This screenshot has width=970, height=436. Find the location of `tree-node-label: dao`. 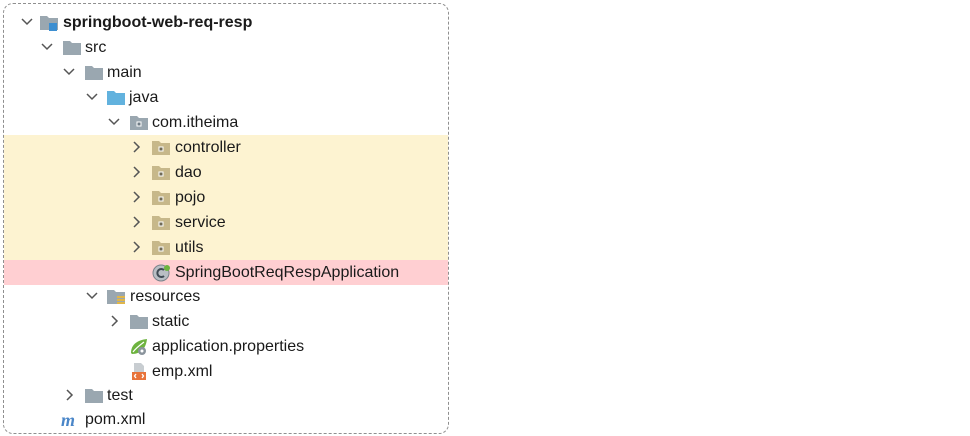

tree-node-label: dao is located at coordinates (188, 172).